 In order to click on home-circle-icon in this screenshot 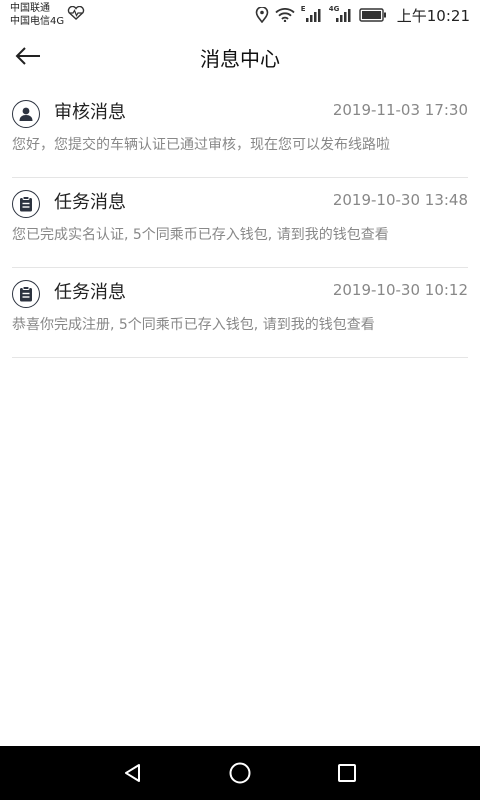, I will do `click(240, 773)`.